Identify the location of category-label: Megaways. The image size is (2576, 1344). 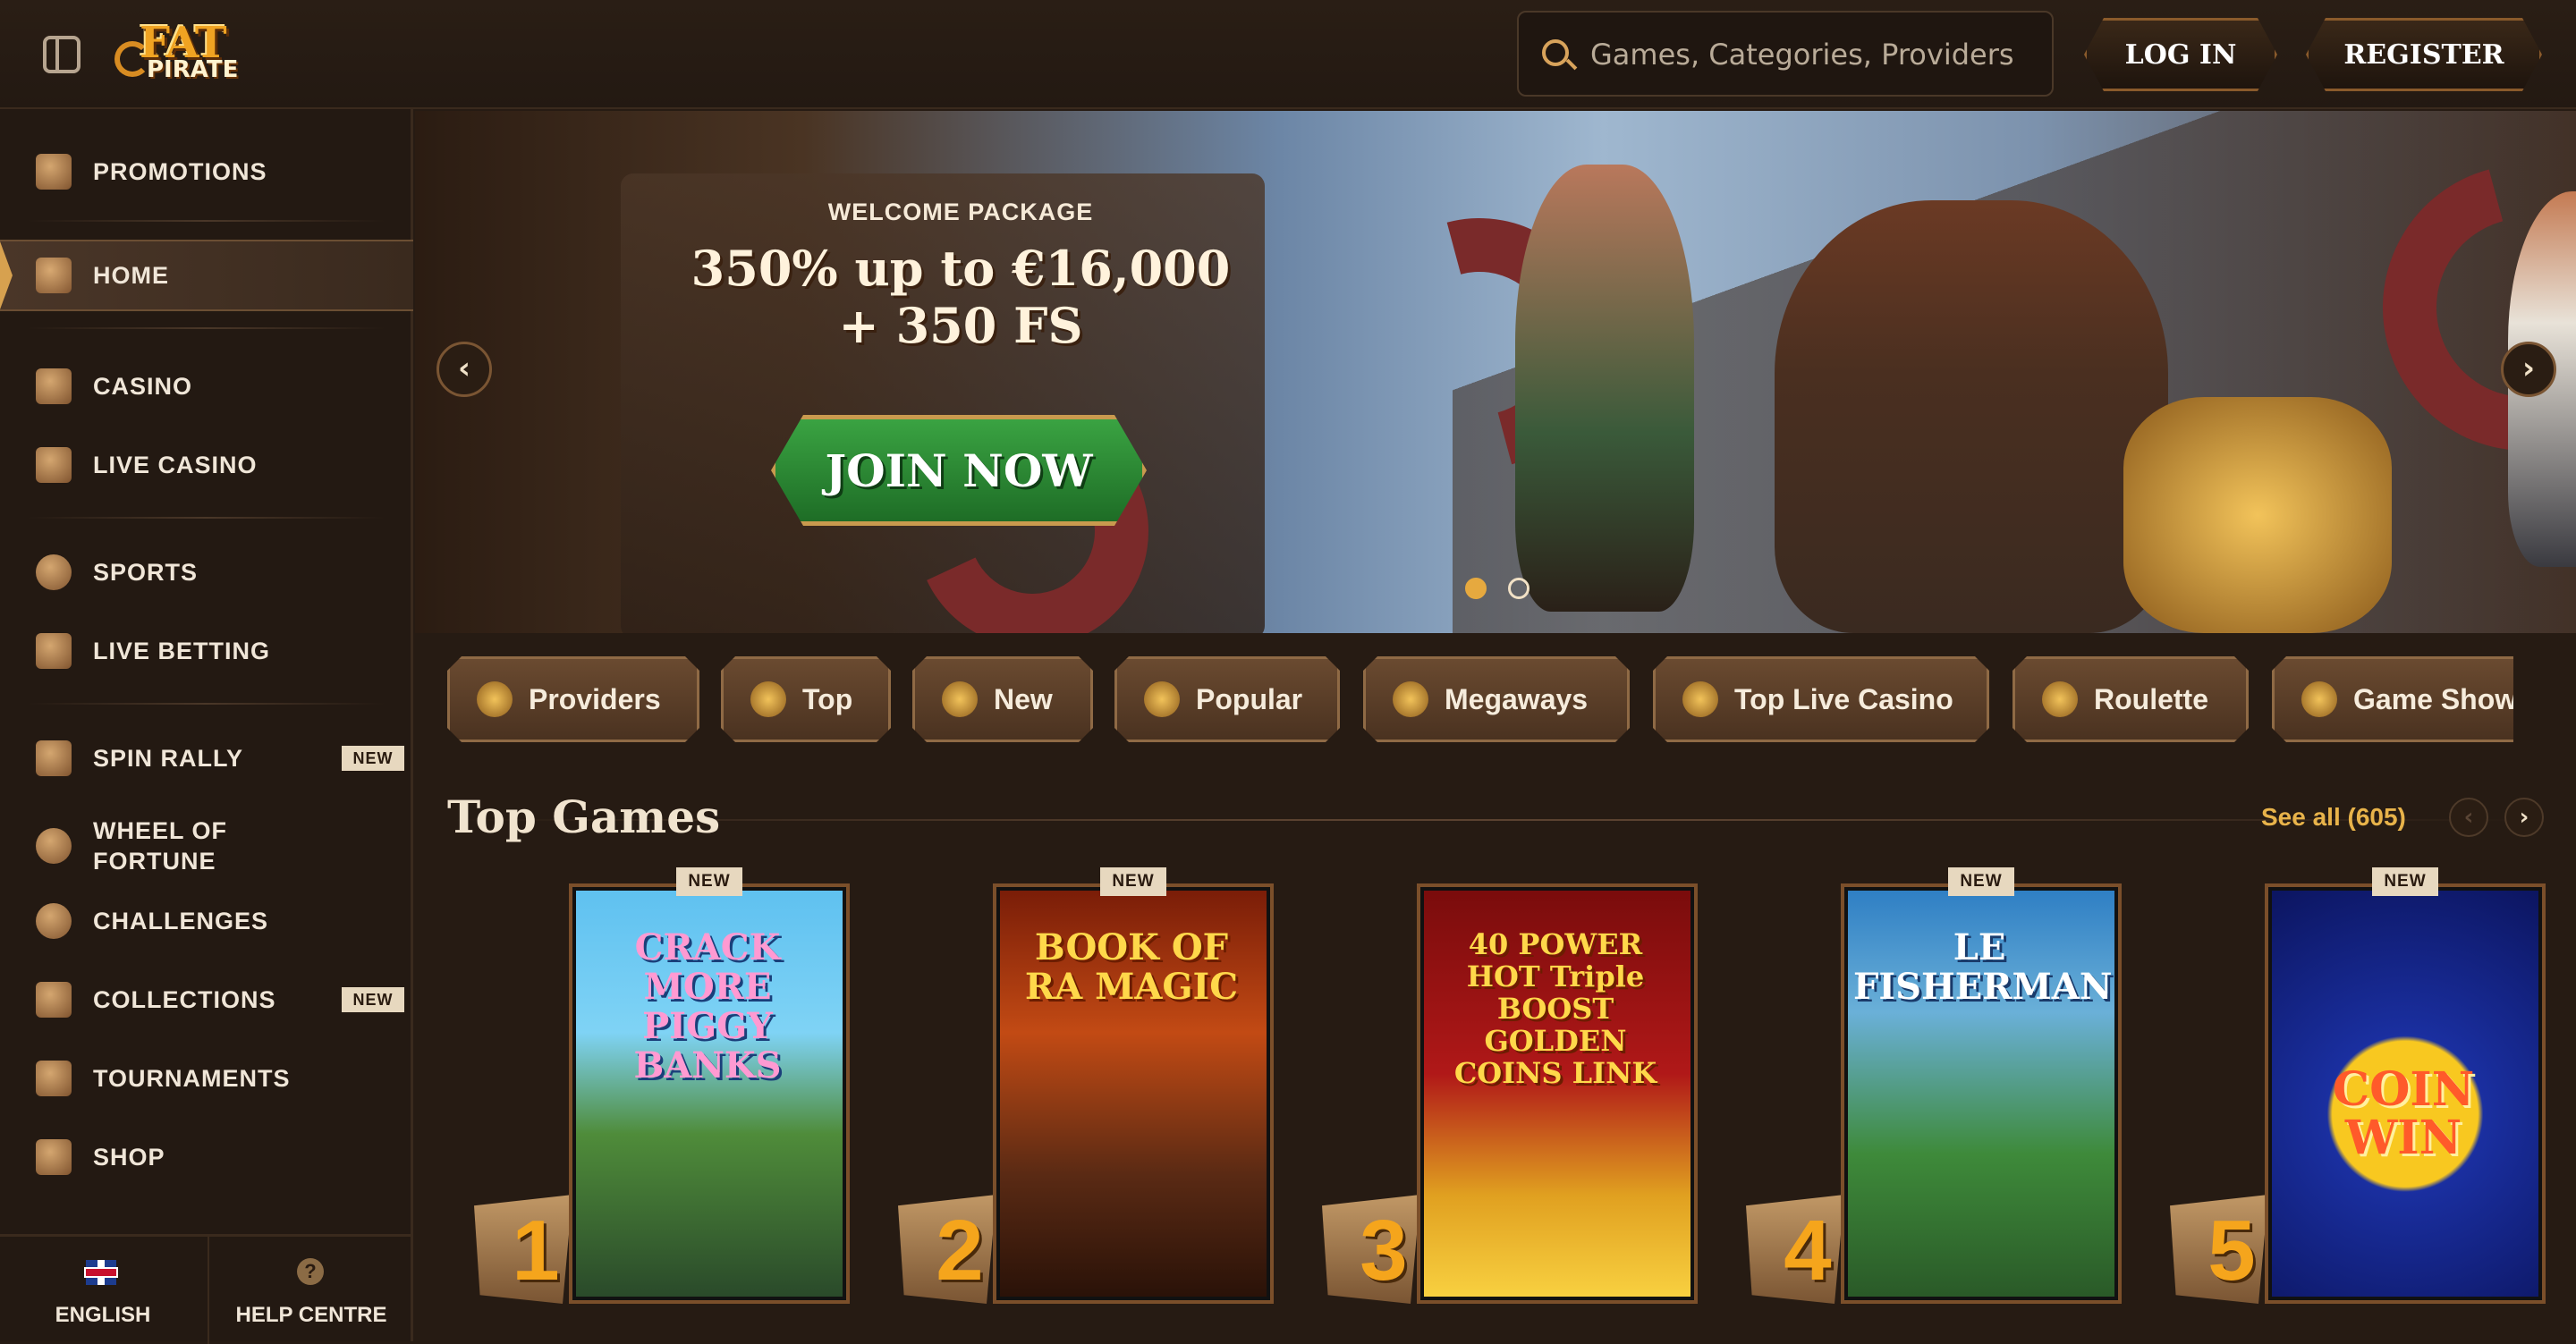
(1517, 698).